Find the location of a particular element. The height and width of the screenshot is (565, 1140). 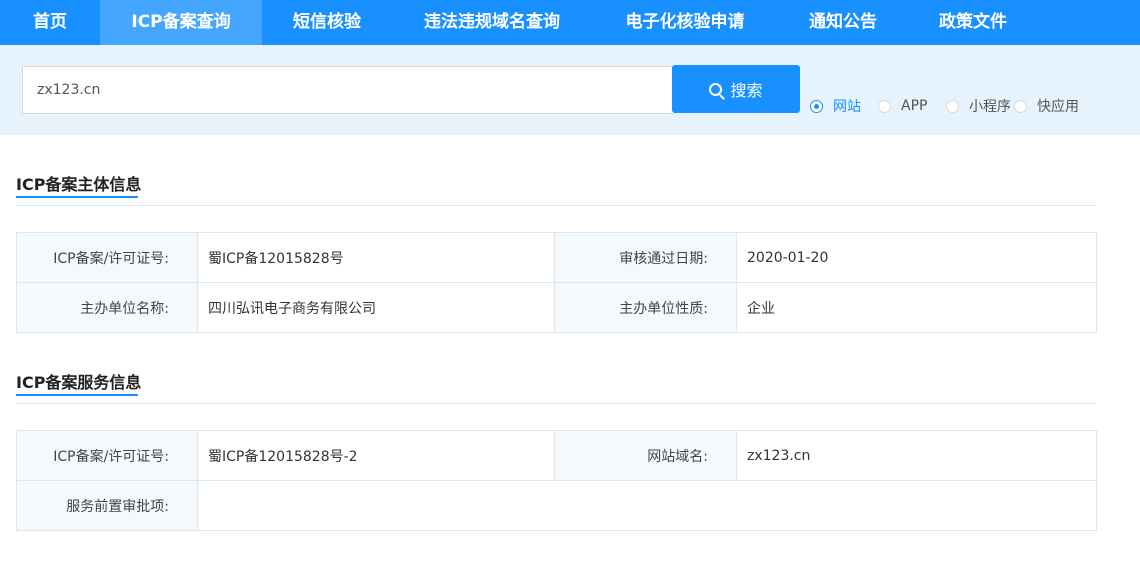

nav-item-home: 首页 is located at coordinates (50, 22).